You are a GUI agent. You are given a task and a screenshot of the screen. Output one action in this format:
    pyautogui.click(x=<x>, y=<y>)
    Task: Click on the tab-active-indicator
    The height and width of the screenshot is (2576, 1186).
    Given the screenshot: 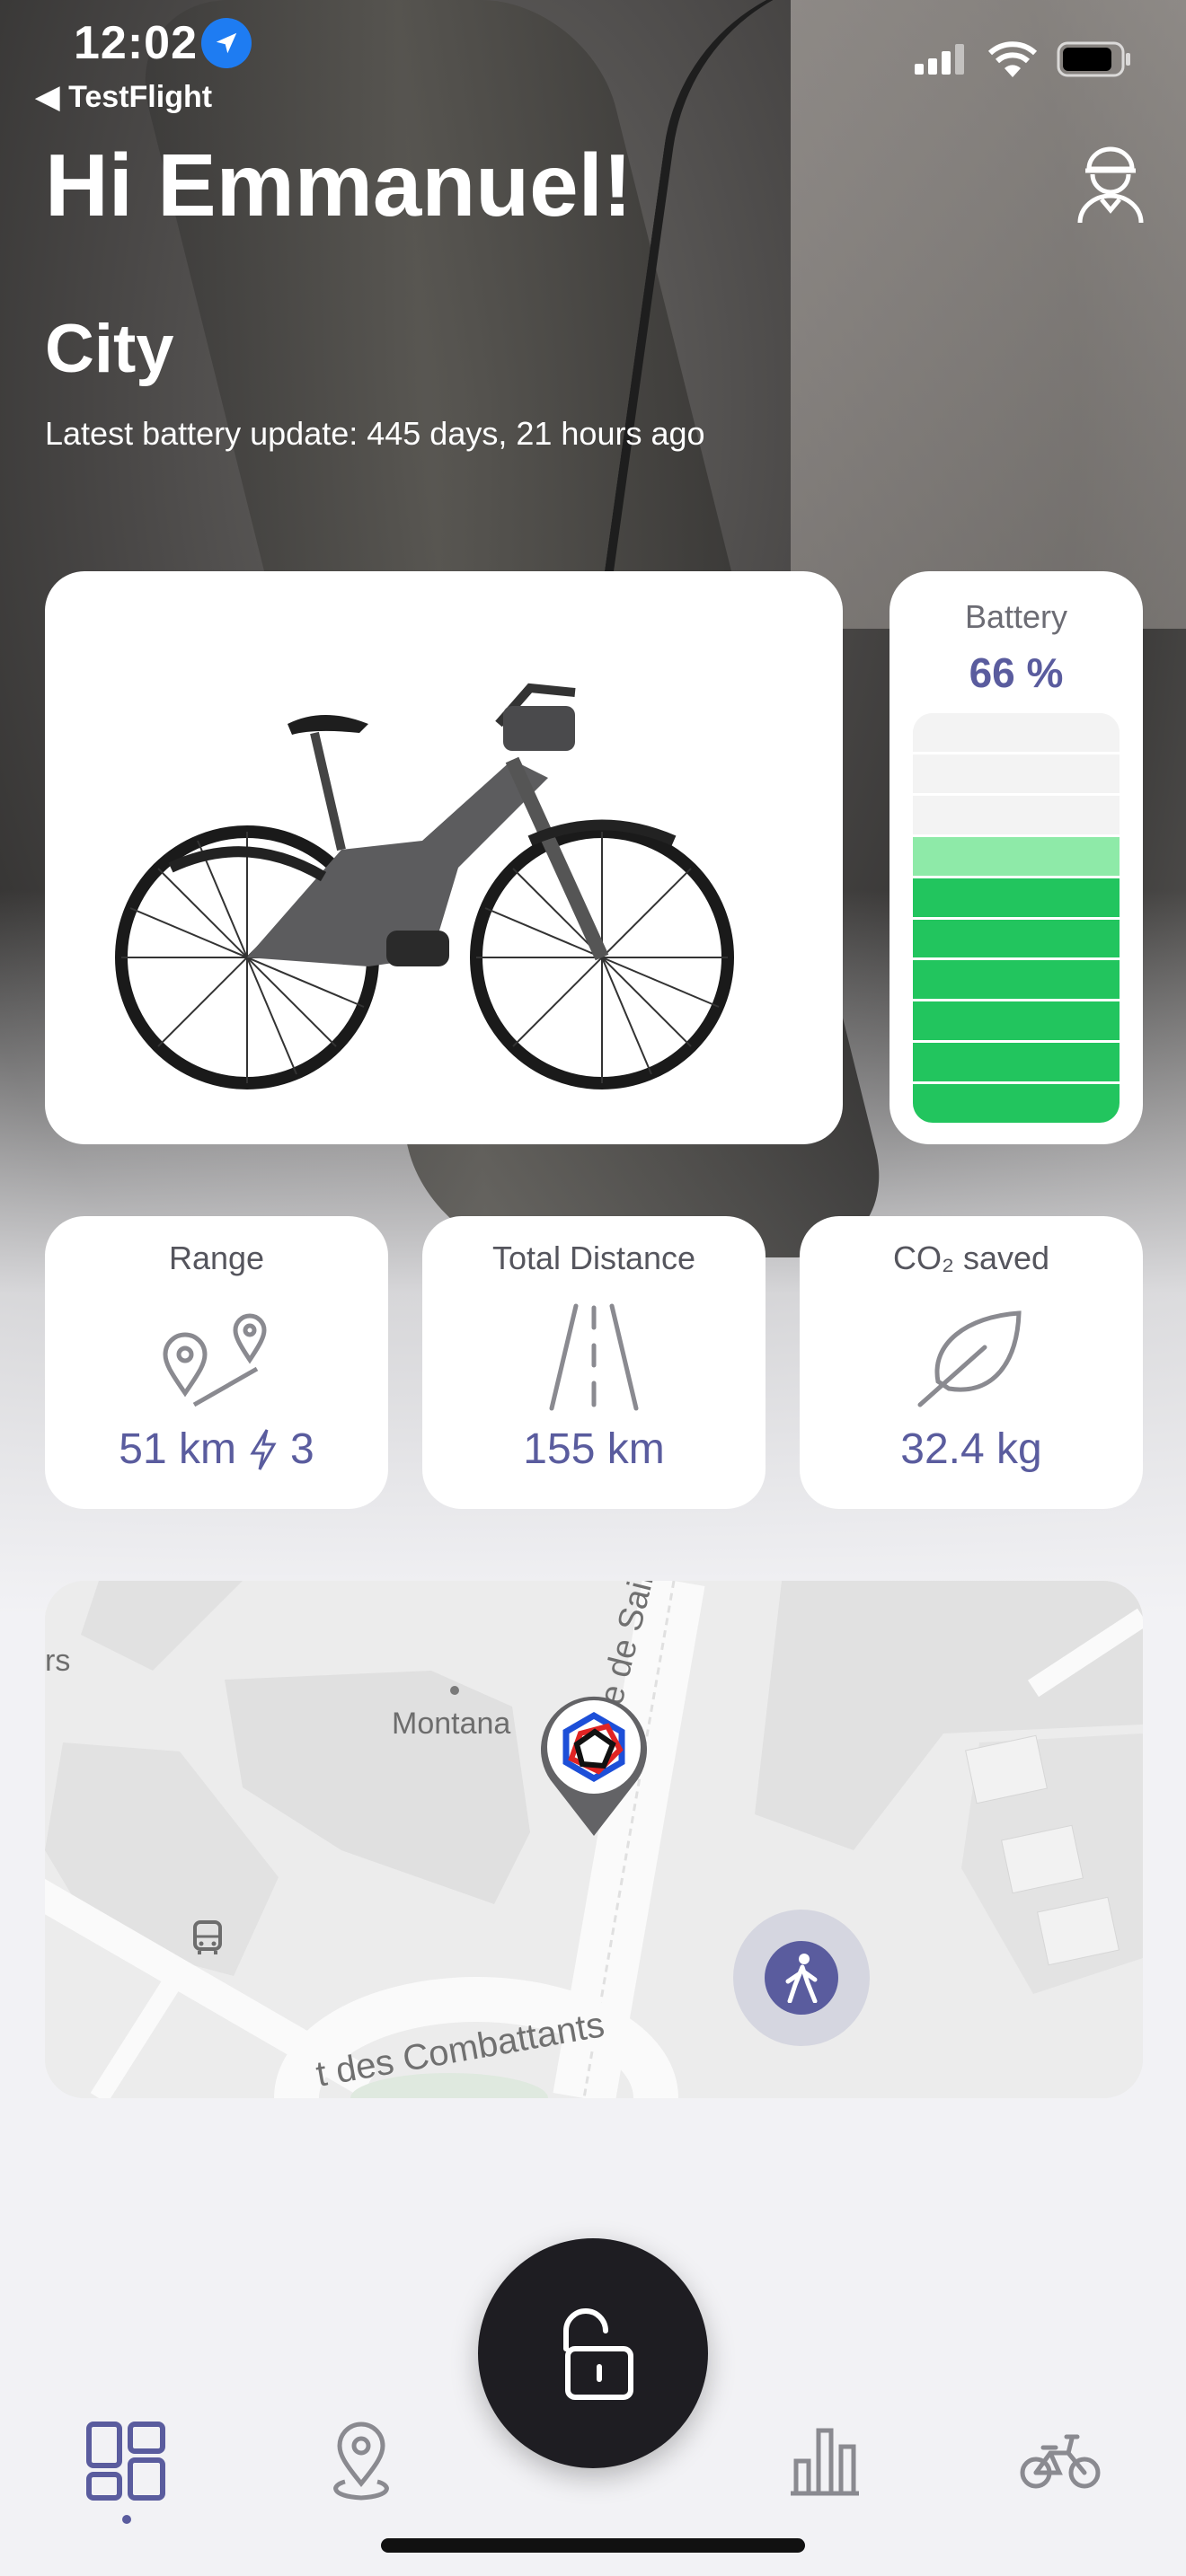 What is the action you would take?
    pyautogui.click(x=126, y=2519)
    